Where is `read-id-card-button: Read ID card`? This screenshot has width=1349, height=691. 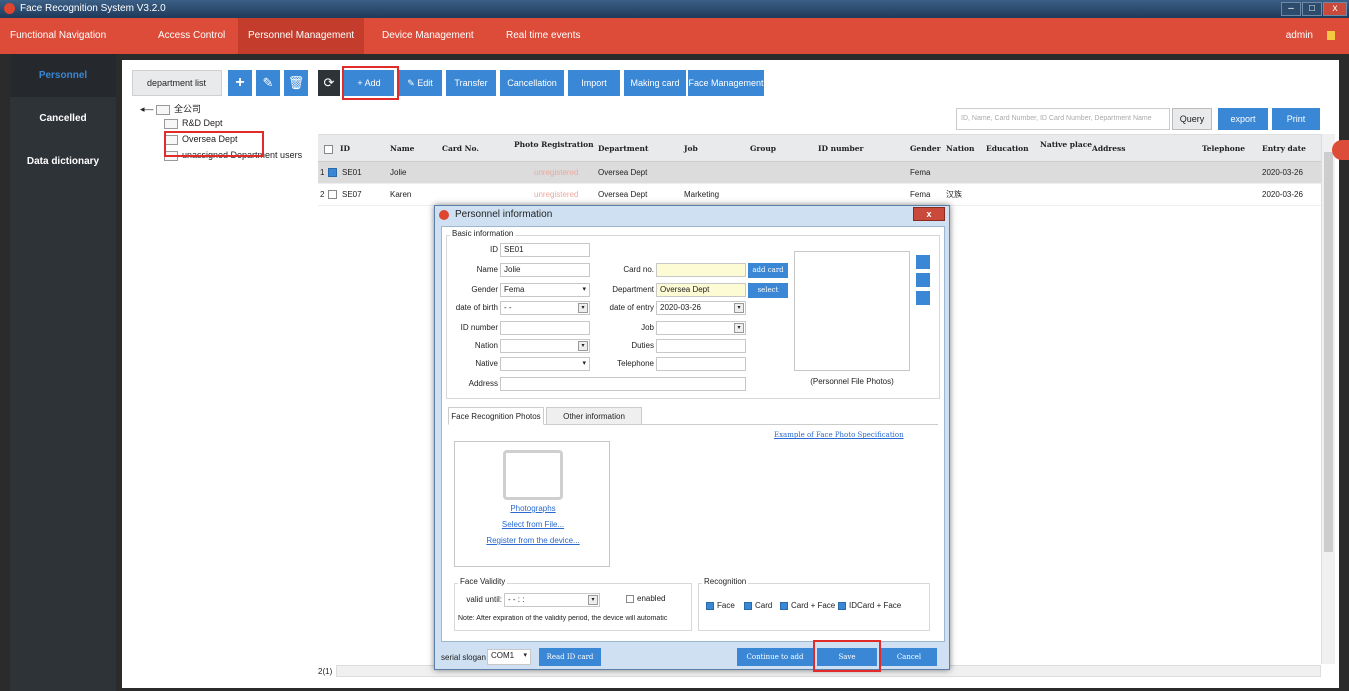 read-id-card-button: Read ID card is located at coordinates (570, 657).